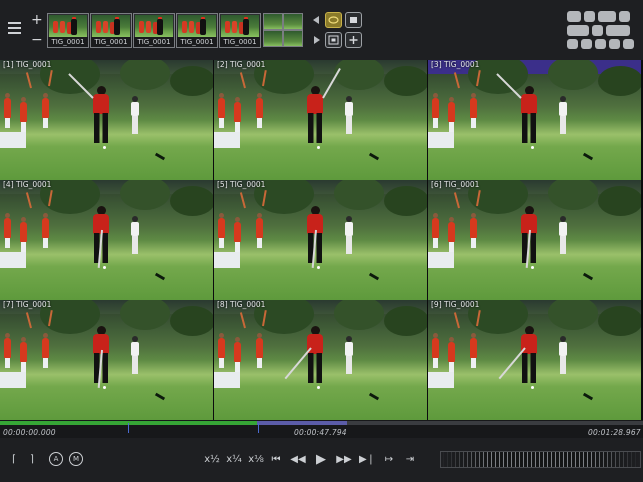 This screenshot has width=643, height=482. I want to click on fit-icon, so click(333, 40).